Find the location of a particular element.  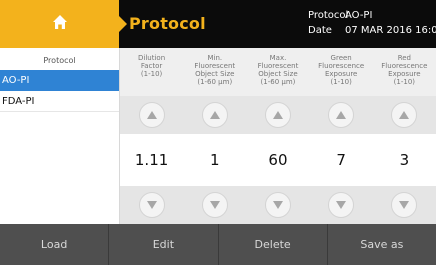

delete-button: Delete is located at coordinates (273, 244).